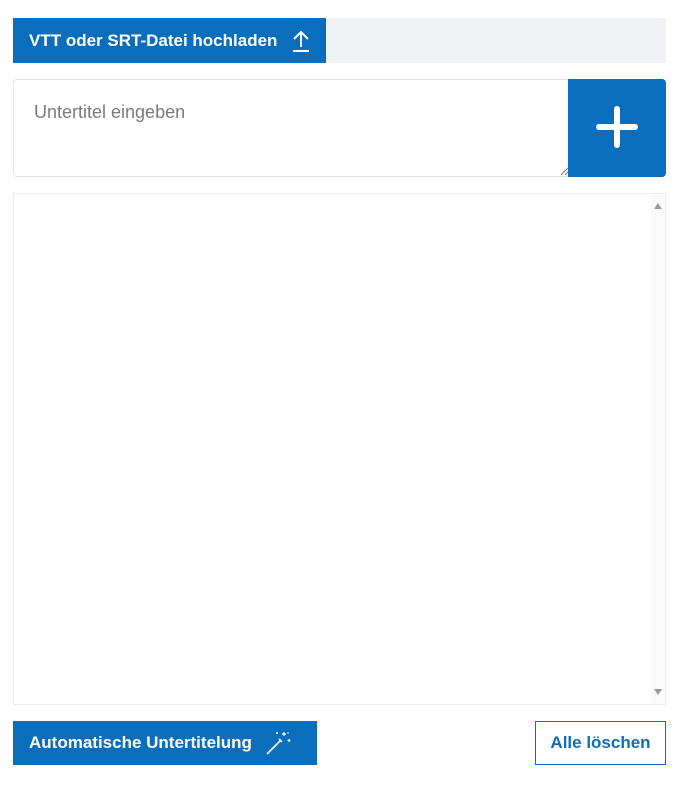 This screenshot has width=676, height=786. I want to click on plus-icon, so click(617, 128).